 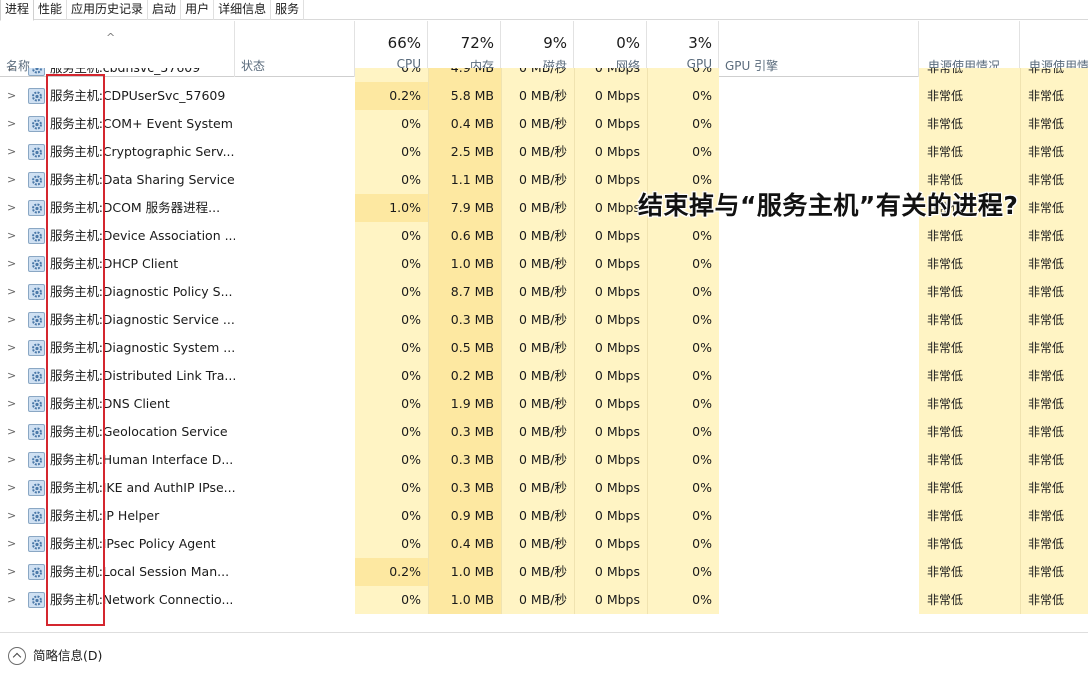 I want to click on memory-cell: 0.9 MB, so click(x=464, y=516).